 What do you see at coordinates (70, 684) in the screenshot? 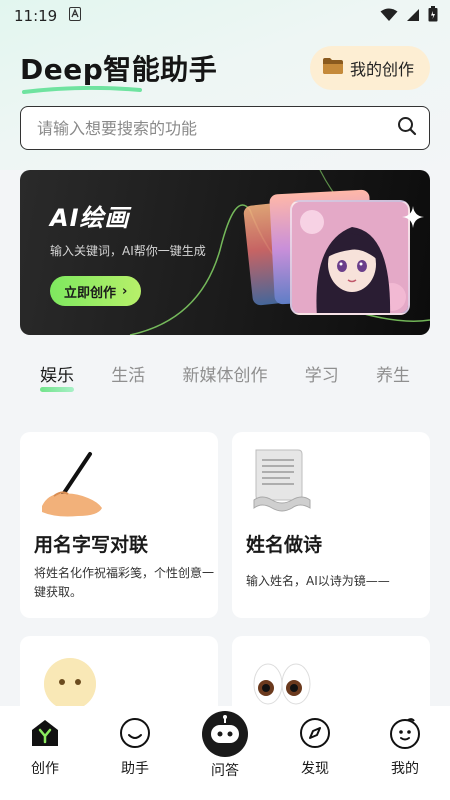
I see `sparkle-face-icon` at bounding box center [70, 684].